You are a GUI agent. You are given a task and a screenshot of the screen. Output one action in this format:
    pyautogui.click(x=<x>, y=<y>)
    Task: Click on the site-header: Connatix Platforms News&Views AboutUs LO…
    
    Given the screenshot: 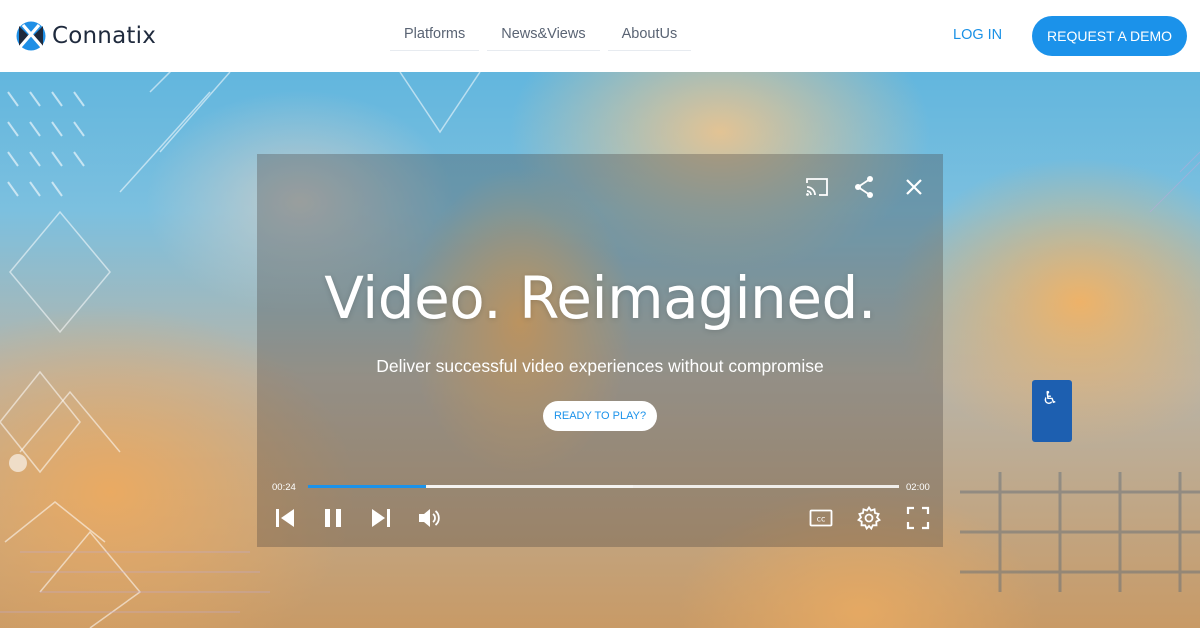 What is the action you would take?
    pyautogui.click(x=600, y=36)
    